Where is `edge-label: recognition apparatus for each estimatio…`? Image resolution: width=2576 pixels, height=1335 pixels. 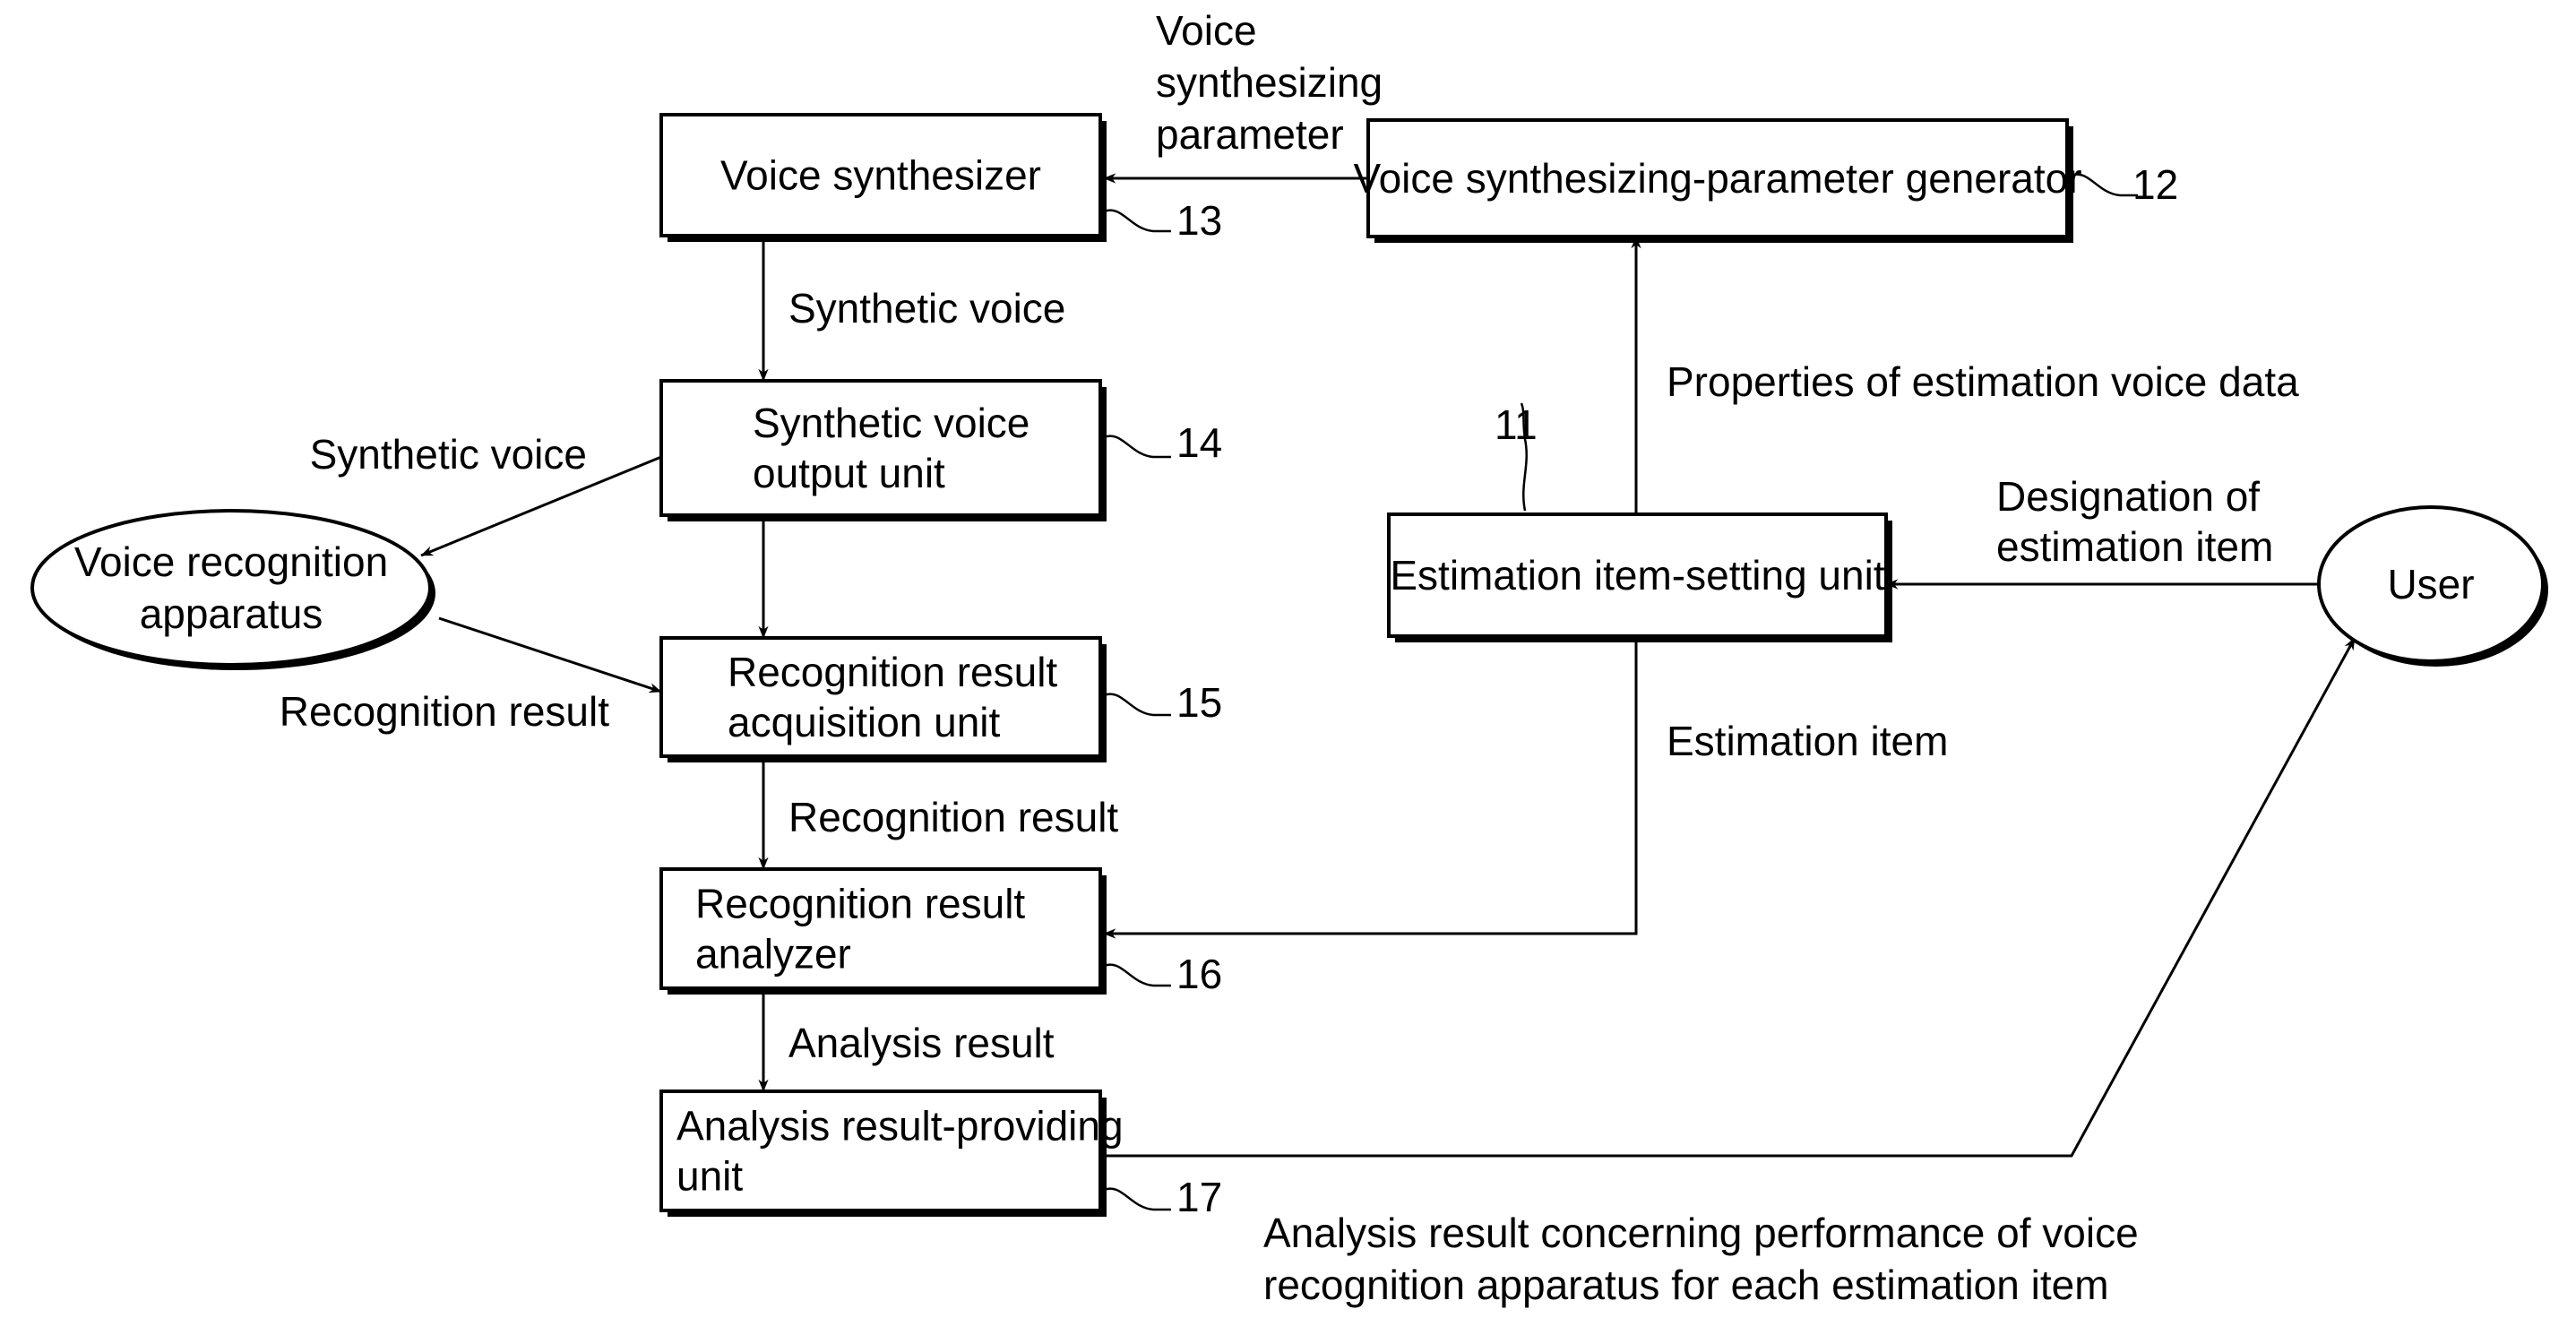
edge-label: recognition apparatus for each estimatio… is located at coordinates (1686, 1285).